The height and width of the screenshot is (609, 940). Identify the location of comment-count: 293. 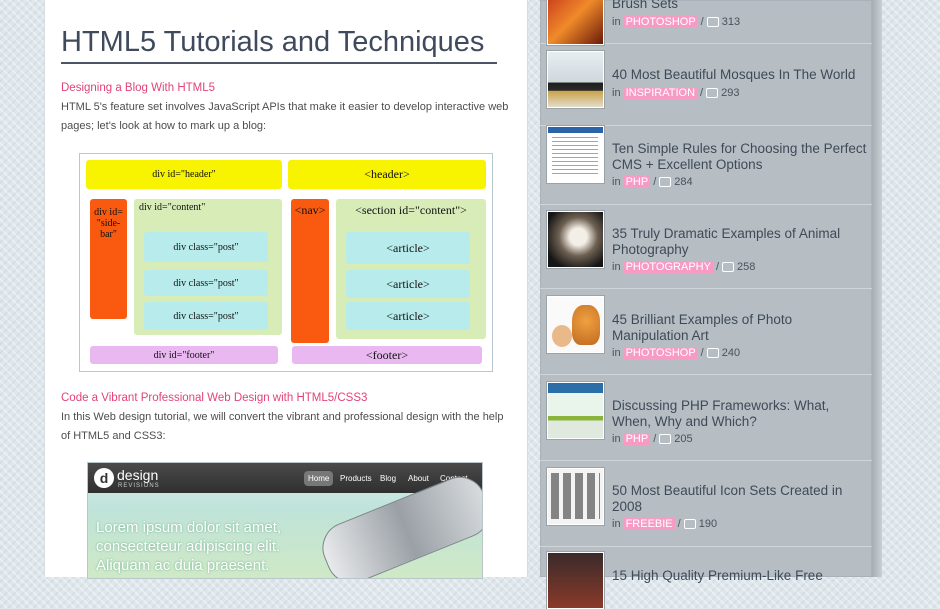
(730, 93).